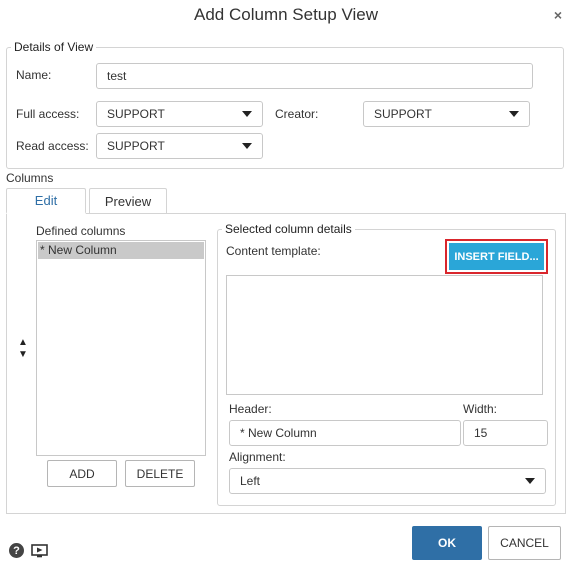 The width and height of the screenshot is (572, 568). What do you see at coordinates (39, 551) in the screenshot?
I see `video-tutorial-icon` at bounding box center [39, 551].